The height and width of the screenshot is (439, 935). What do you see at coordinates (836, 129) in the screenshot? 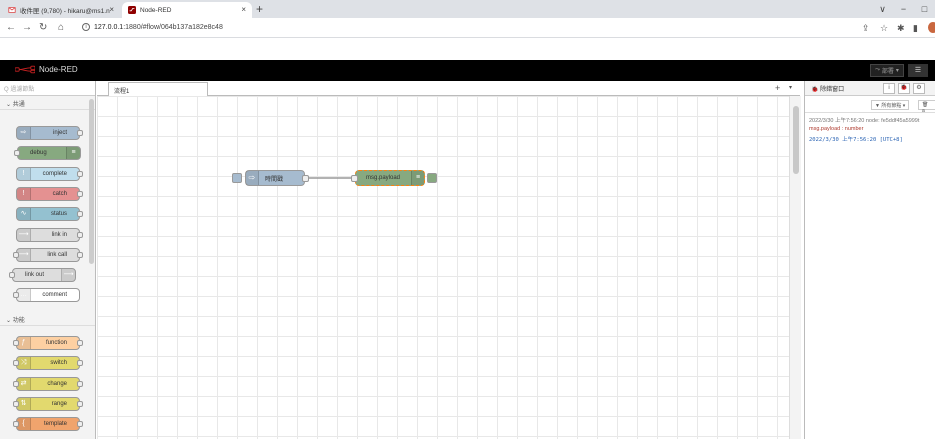
I see `debug-message-topic: msg.payload : number` at bounding box center [836, 129].